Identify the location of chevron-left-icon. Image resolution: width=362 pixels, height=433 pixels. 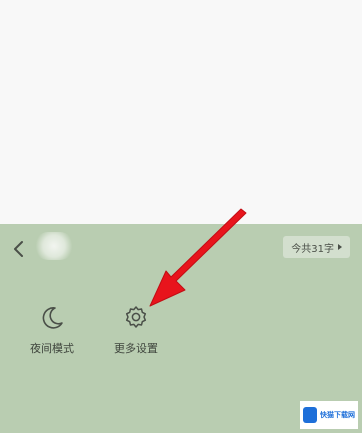
(18, 249).